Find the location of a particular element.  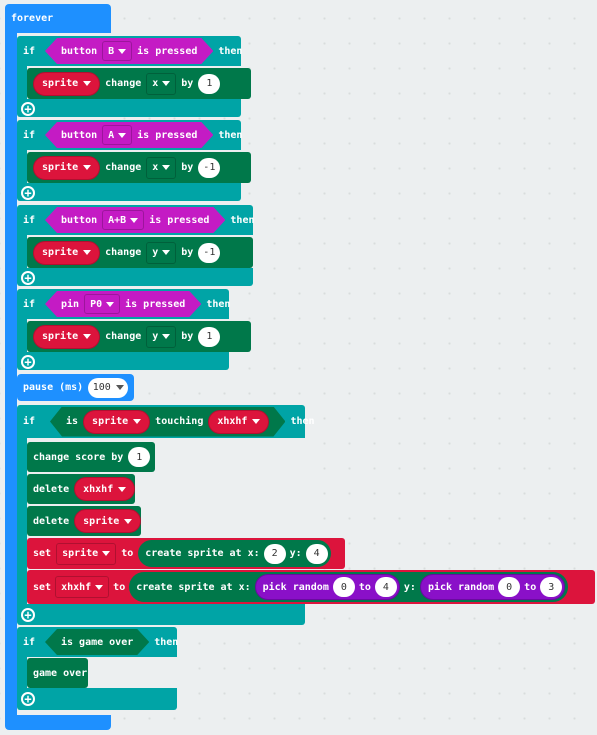

to-label: to is located at coordinates (530, 587).